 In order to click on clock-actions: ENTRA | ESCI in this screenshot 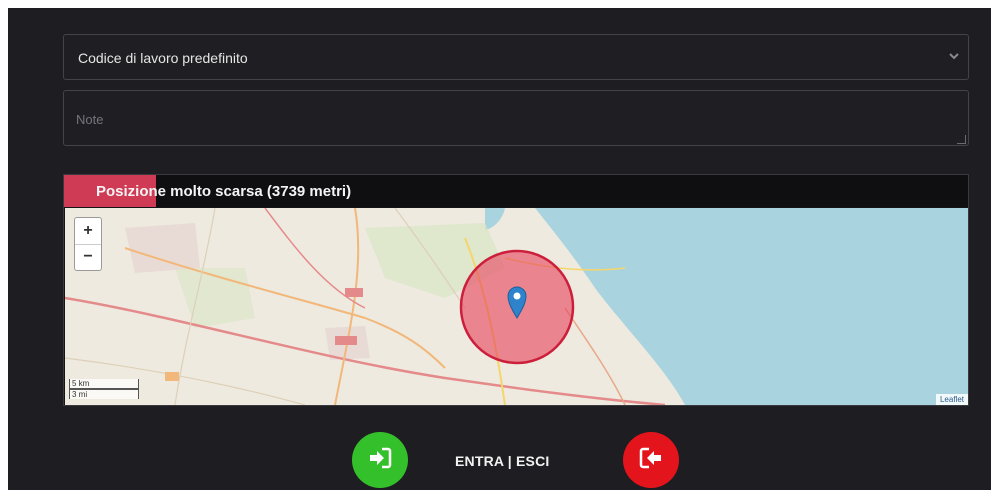, I will do `click(499, 460)`.